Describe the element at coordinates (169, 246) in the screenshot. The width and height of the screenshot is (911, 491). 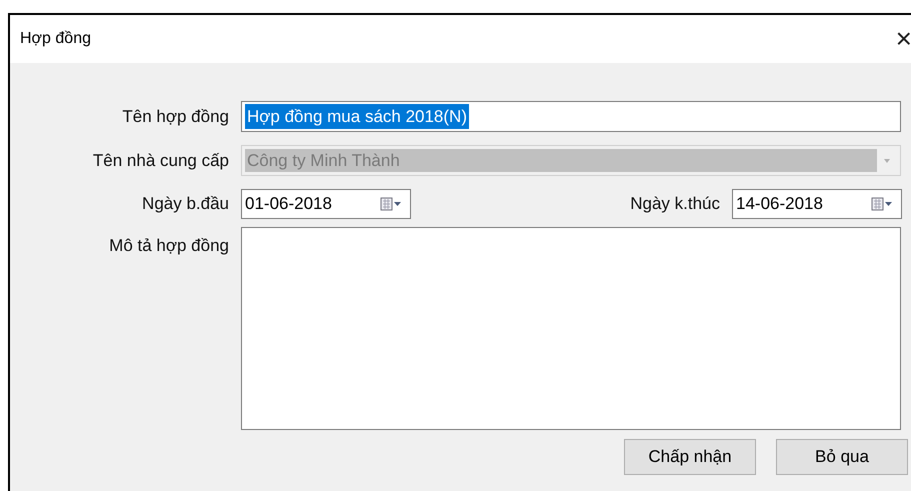
I see `field-label: Mô tả hợp đồng` at that location.